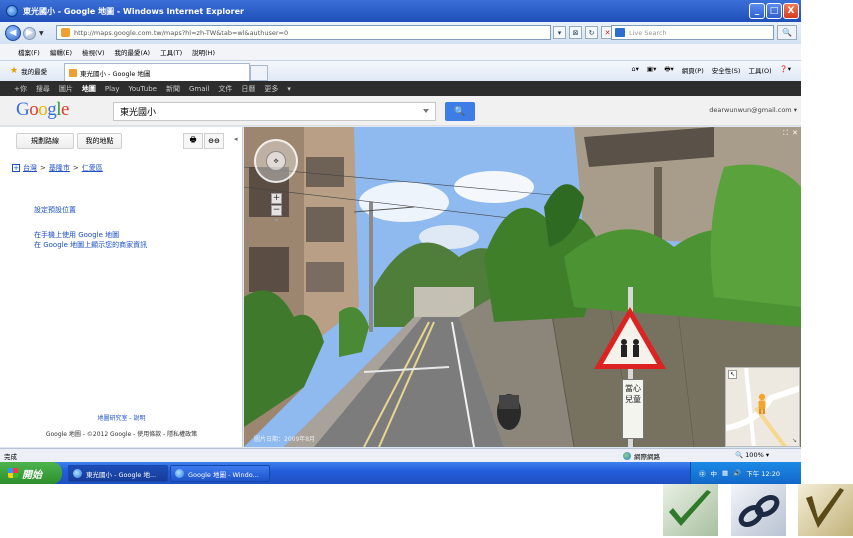 The width and height of the screenshot is (853, 538). I want to click on ie-task-icon, so click(77, 473).